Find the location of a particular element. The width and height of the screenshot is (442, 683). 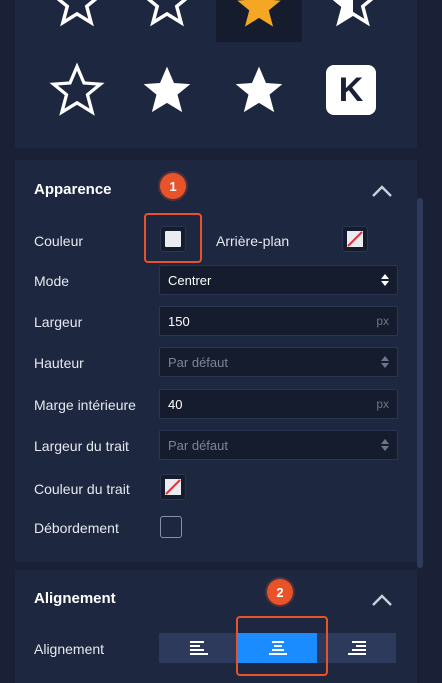

overflow-checkbox is located at coordinates (171, 527).